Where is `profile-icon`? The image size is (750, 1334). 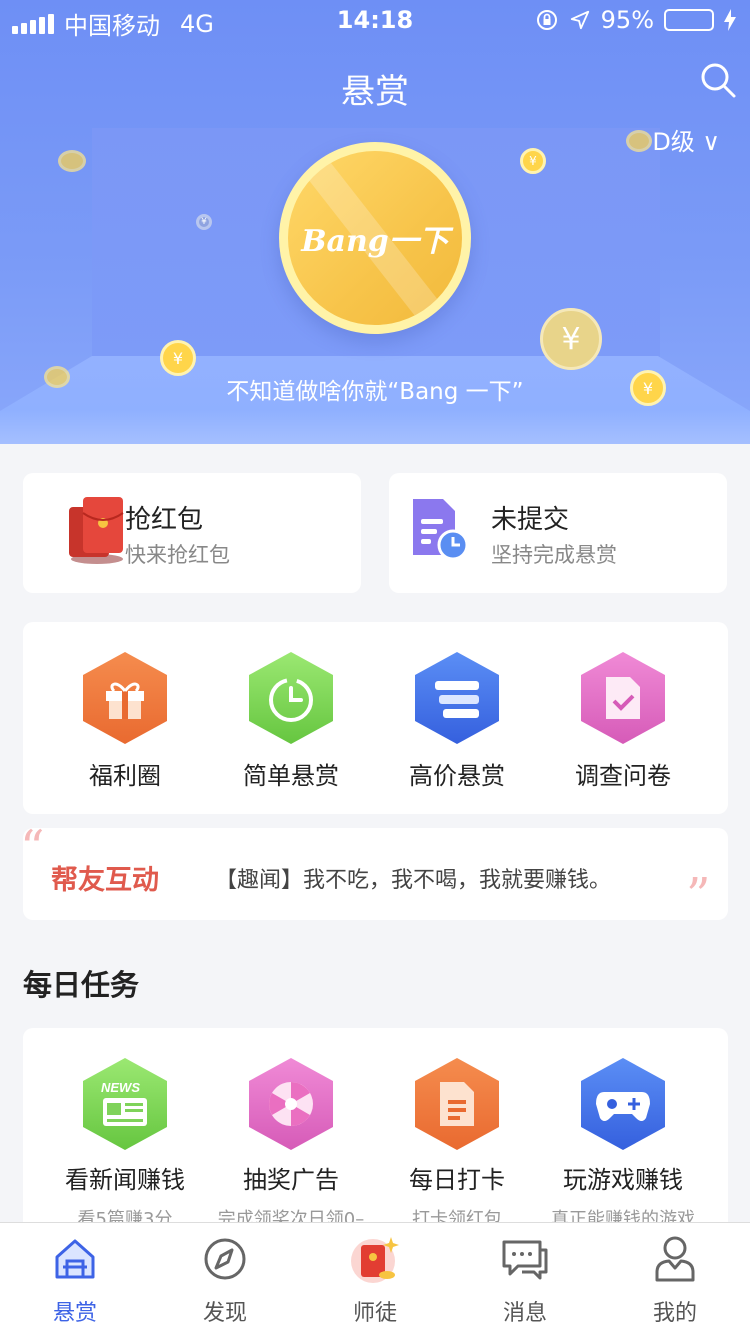 profile-icon is located at coordinates (675, 1259).